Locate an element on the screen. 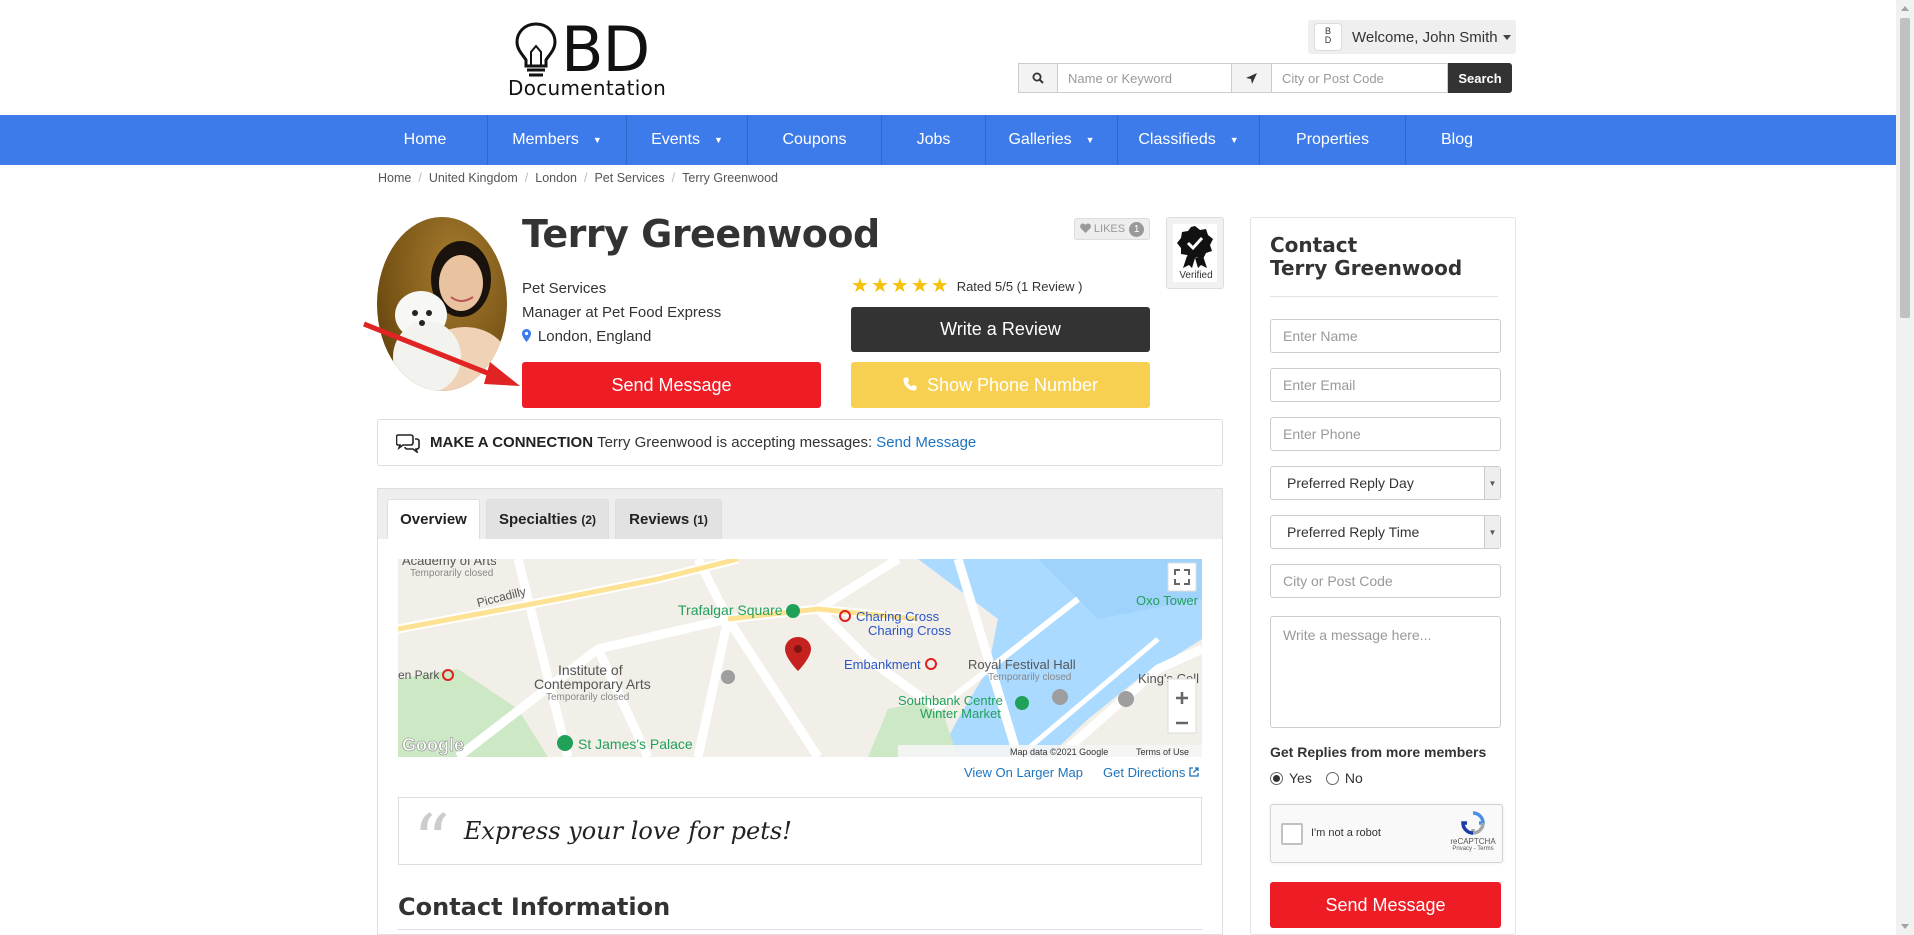 The width and height of the screenshot is (1914, 935). radio-no is located at coordinates (1332, 778).